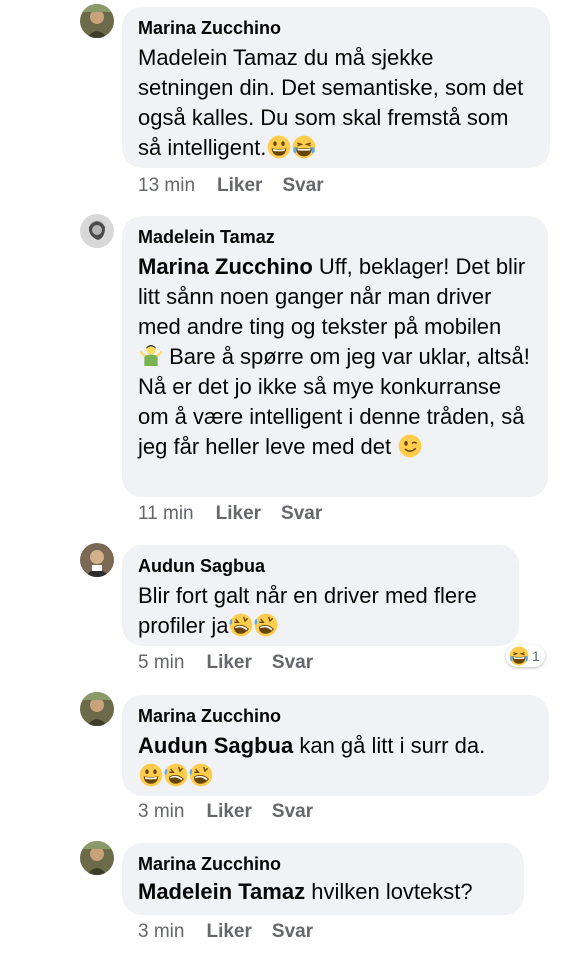 This screenshot has height=960, width=566. I want to click on mention-link: Marina Zucchino, so click(225, 266).